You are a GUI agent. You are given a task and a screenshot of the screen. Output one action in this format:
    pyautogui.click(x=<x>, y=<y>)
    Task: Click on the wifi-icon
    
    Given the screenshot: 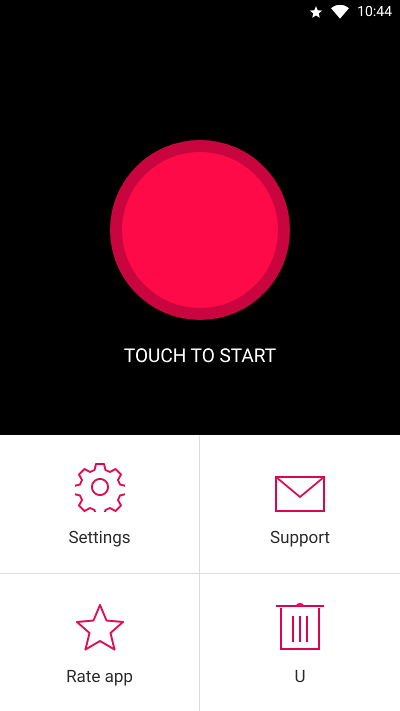 What is the action you would take?
    pyautogui.click(x=340, y=12)
    